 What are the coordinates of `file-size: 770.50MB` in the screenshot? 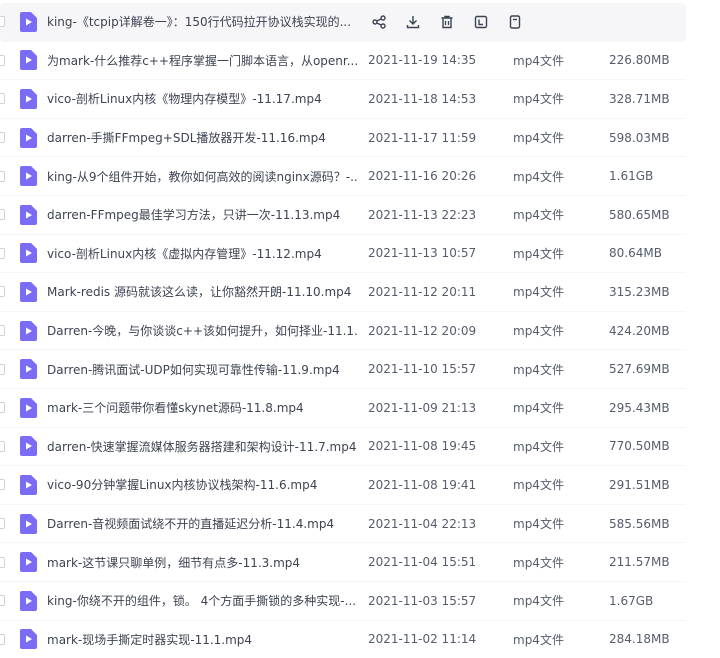 It's located at (639, 446).